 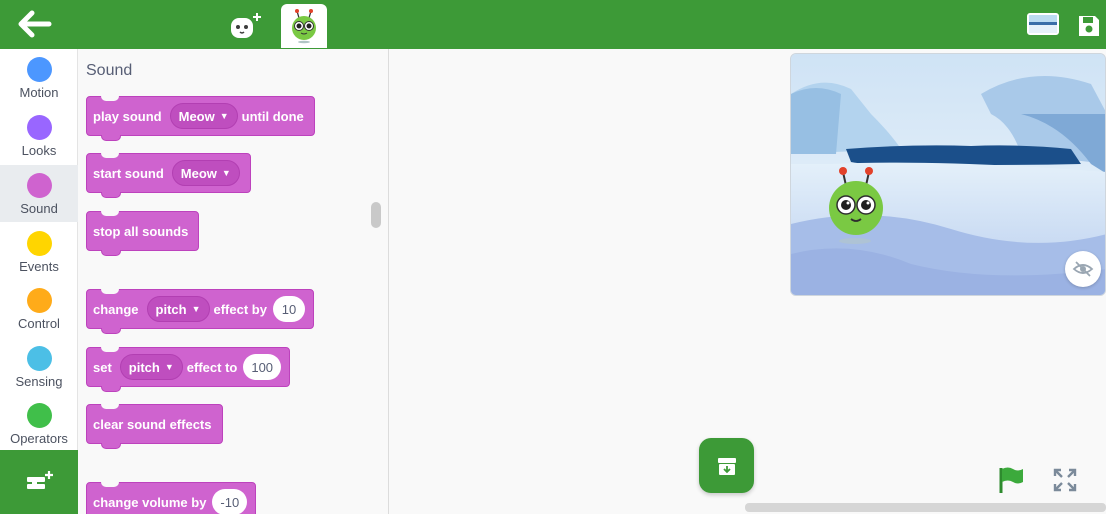 I want to click on backdrop-thumbnail-icon, so click(x=1043, y=24).